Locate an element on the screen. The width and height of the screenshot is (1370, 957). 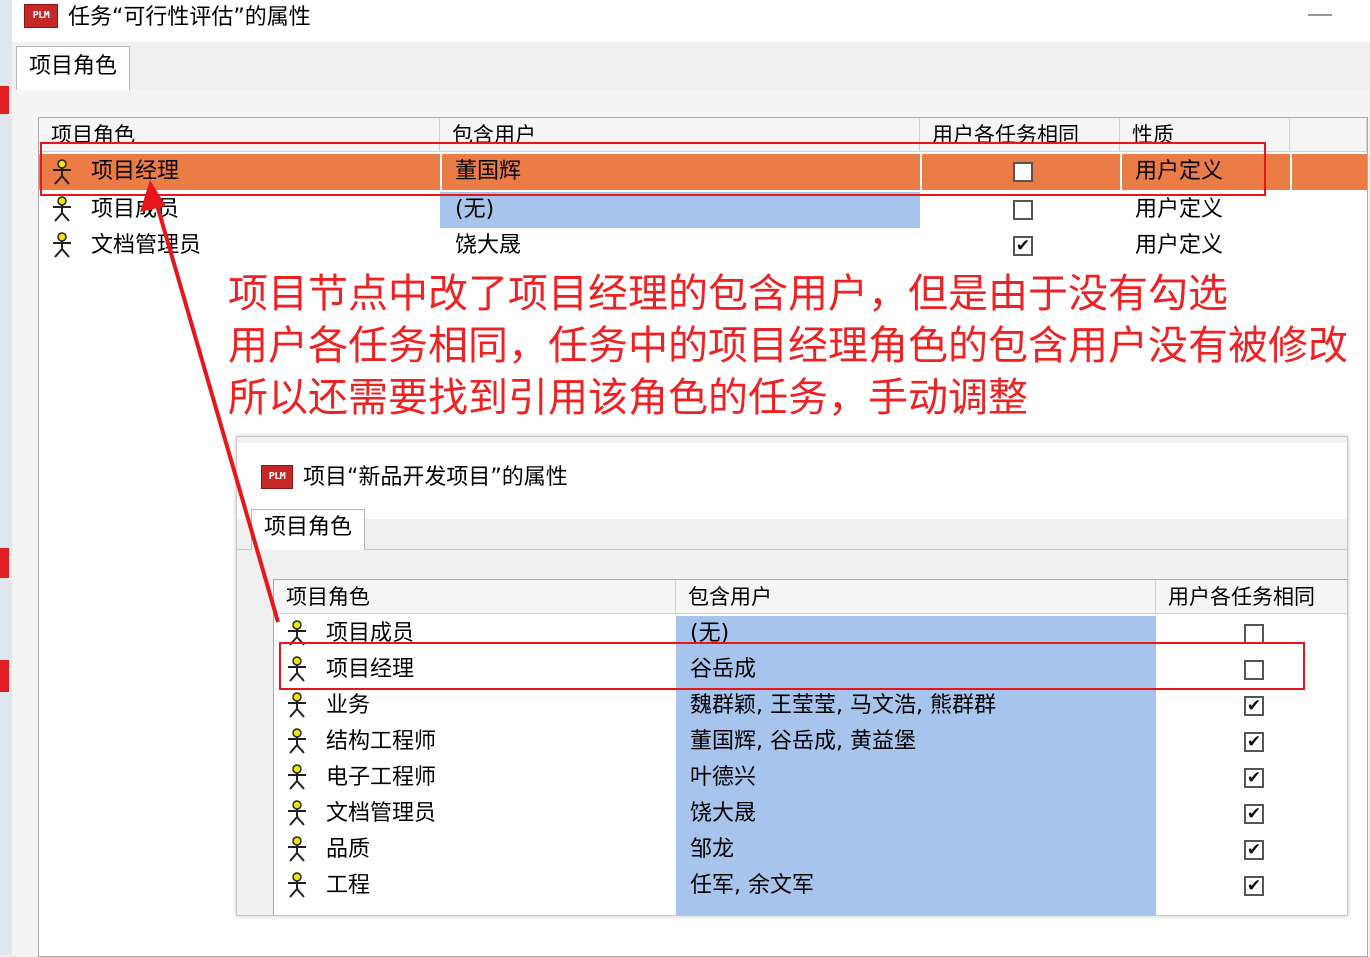
column-header-users: 包含用户 is located at coordinates (916, 597).